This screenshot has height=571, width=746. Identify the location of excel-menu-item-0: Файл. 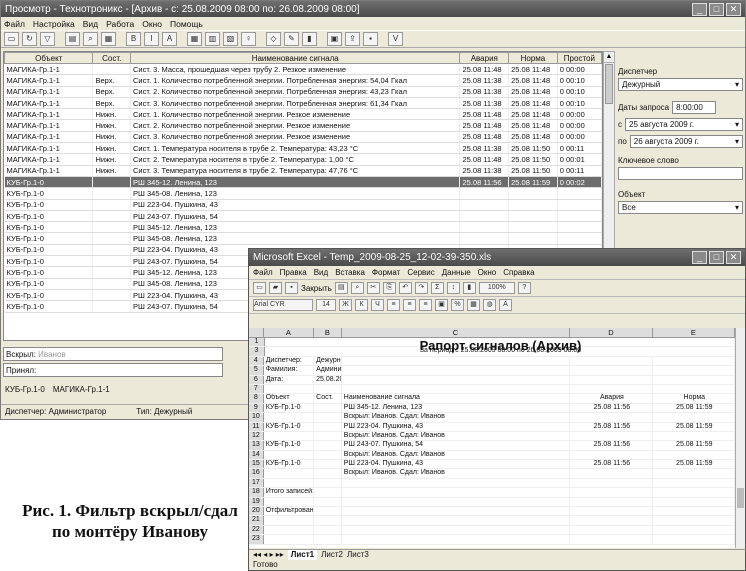
(263, 272).